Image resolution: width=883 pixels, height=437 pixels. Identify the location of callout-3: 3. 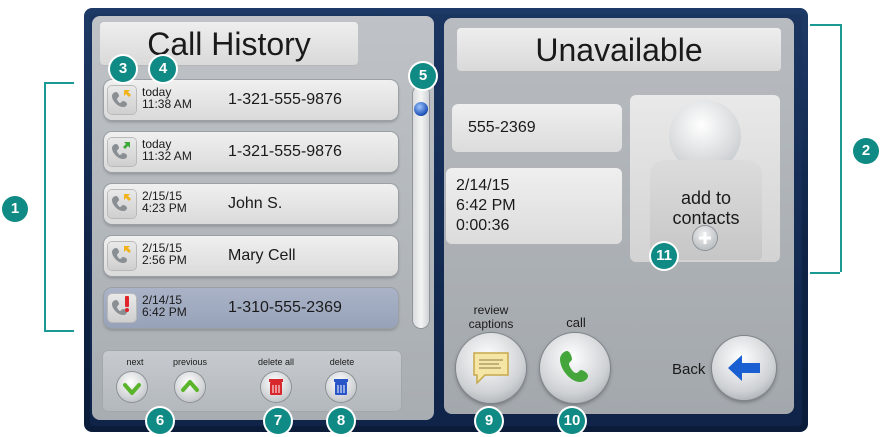
(123, 69).